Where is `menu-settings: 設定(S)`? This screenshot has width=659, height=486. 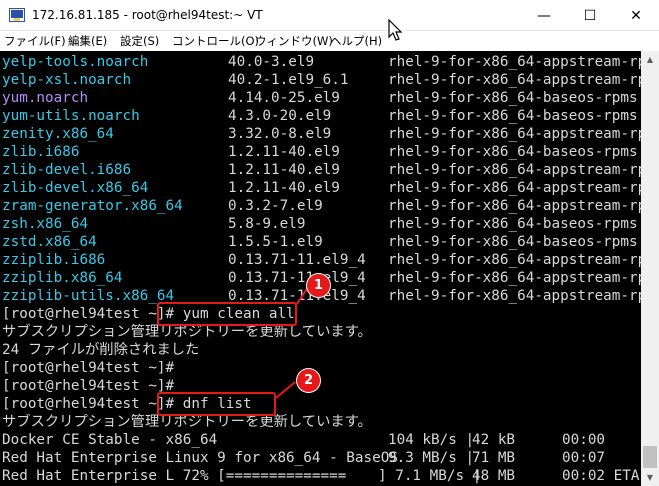 menu-settings: 設定(S) is located at coordinates (139, 41).